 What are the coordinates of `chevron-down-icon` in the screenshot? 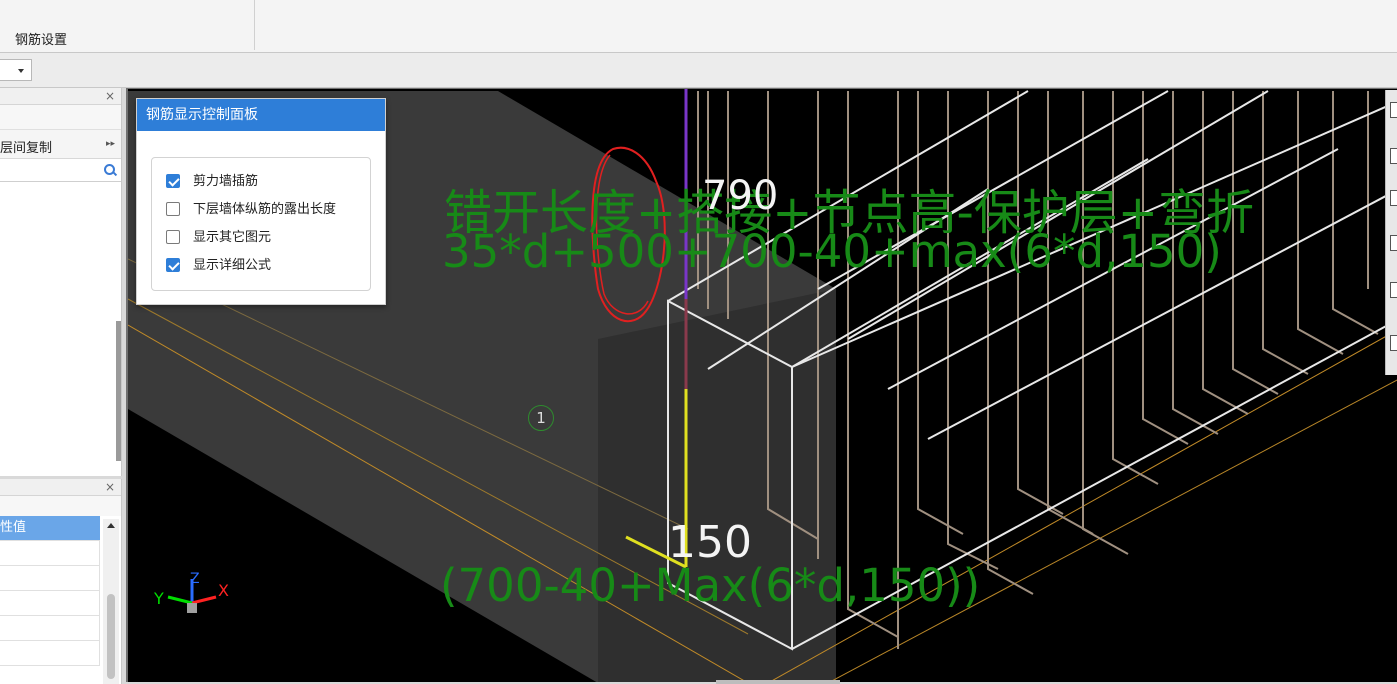 It's located at (21, 71).